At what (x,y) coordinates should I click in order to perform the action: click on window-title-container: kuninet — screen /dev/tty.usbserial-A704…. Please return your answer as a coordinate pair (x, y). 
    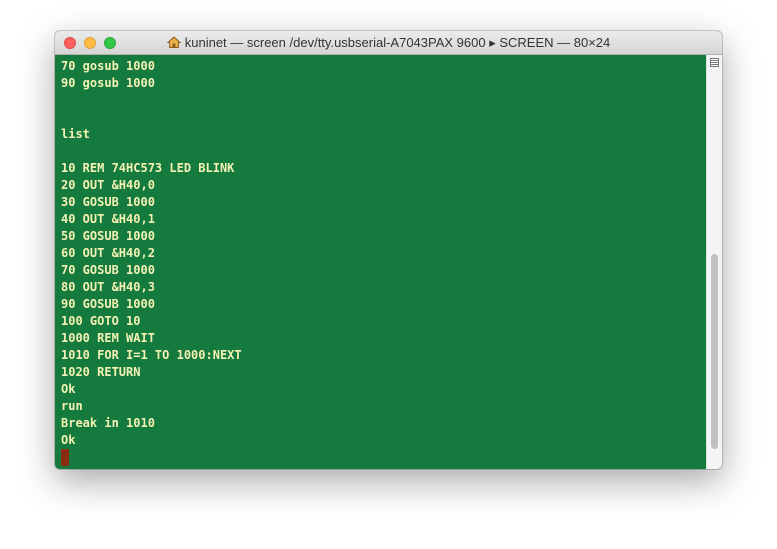
    Looking at the image, I should click on (388, 43).